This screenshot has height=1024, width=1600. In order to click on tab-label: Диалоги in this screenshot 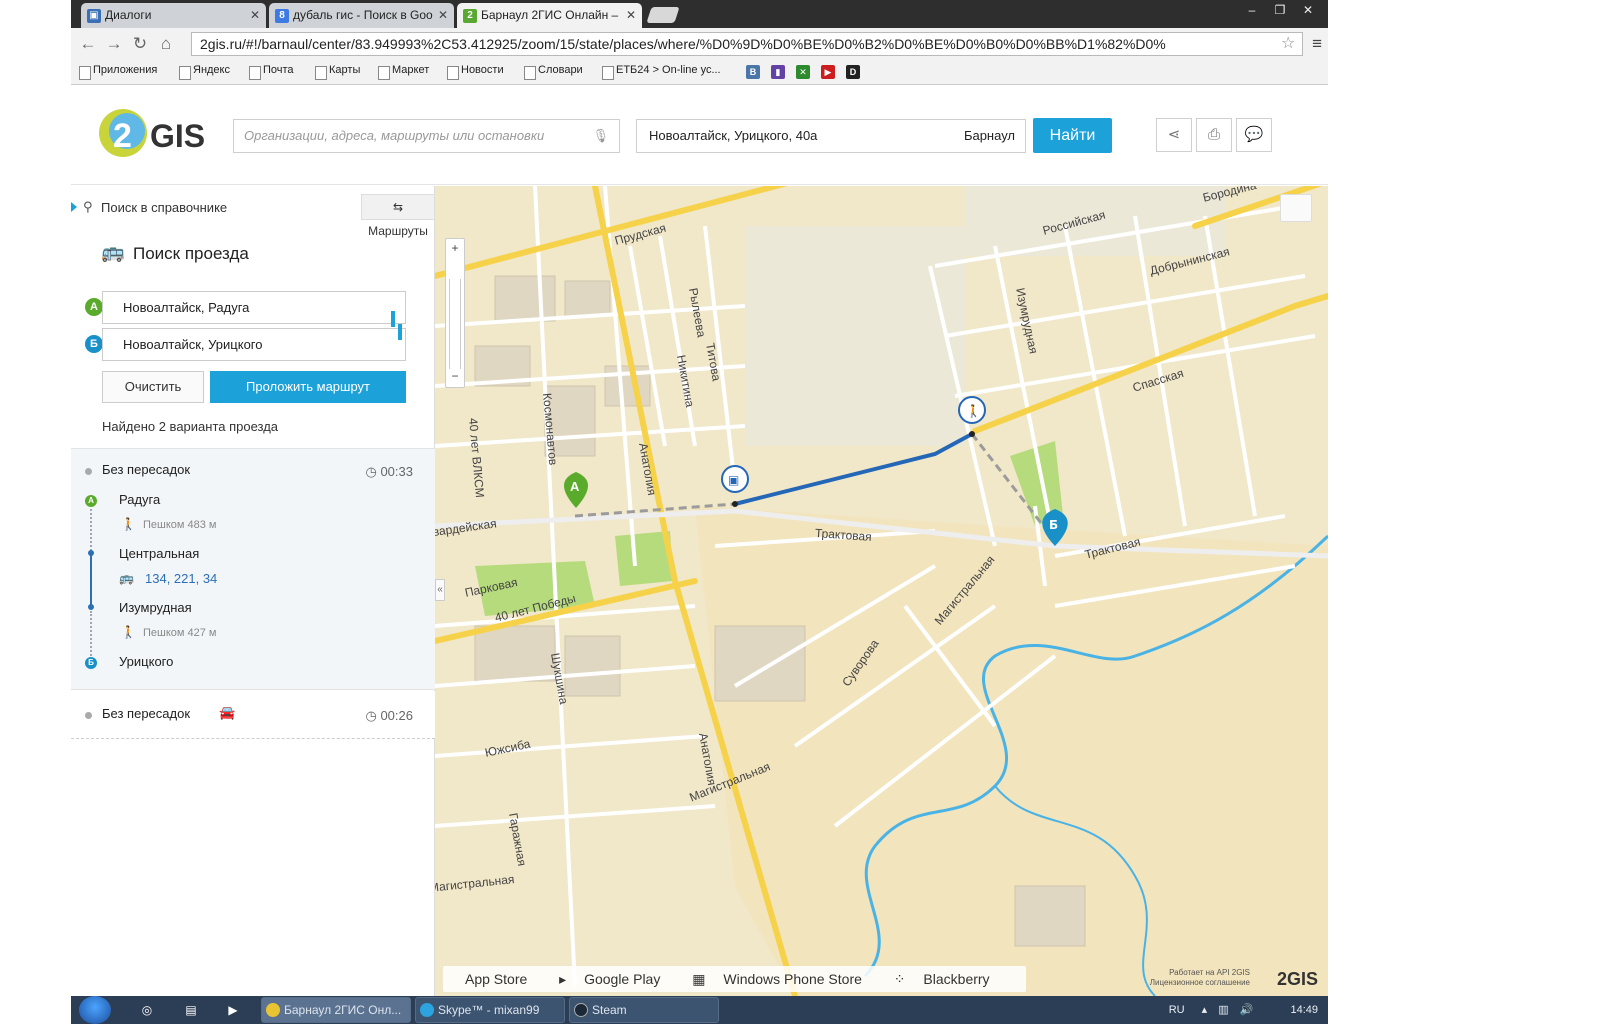, I will do `click(128, 15)`.